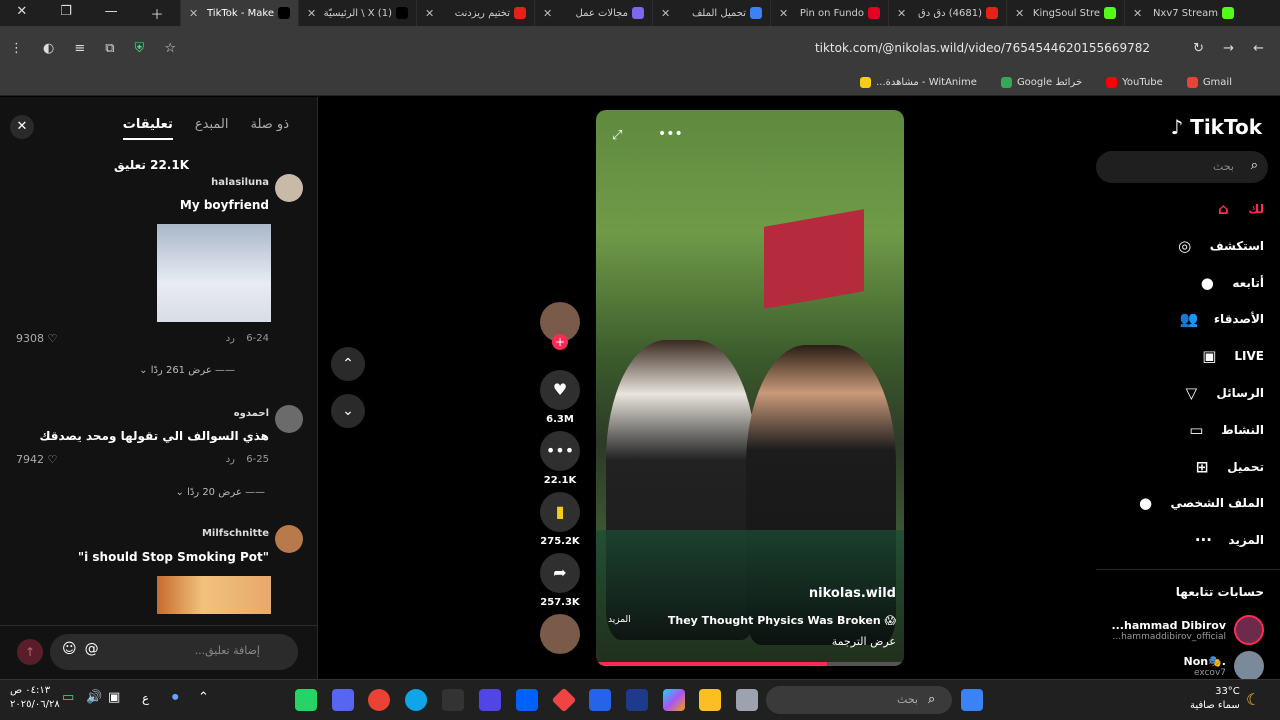 This screenshot has width=1280, height=720. Describe the element at coordinates (212, 128) in the screenshot. I see `tab-creator: المبدع` at that location.